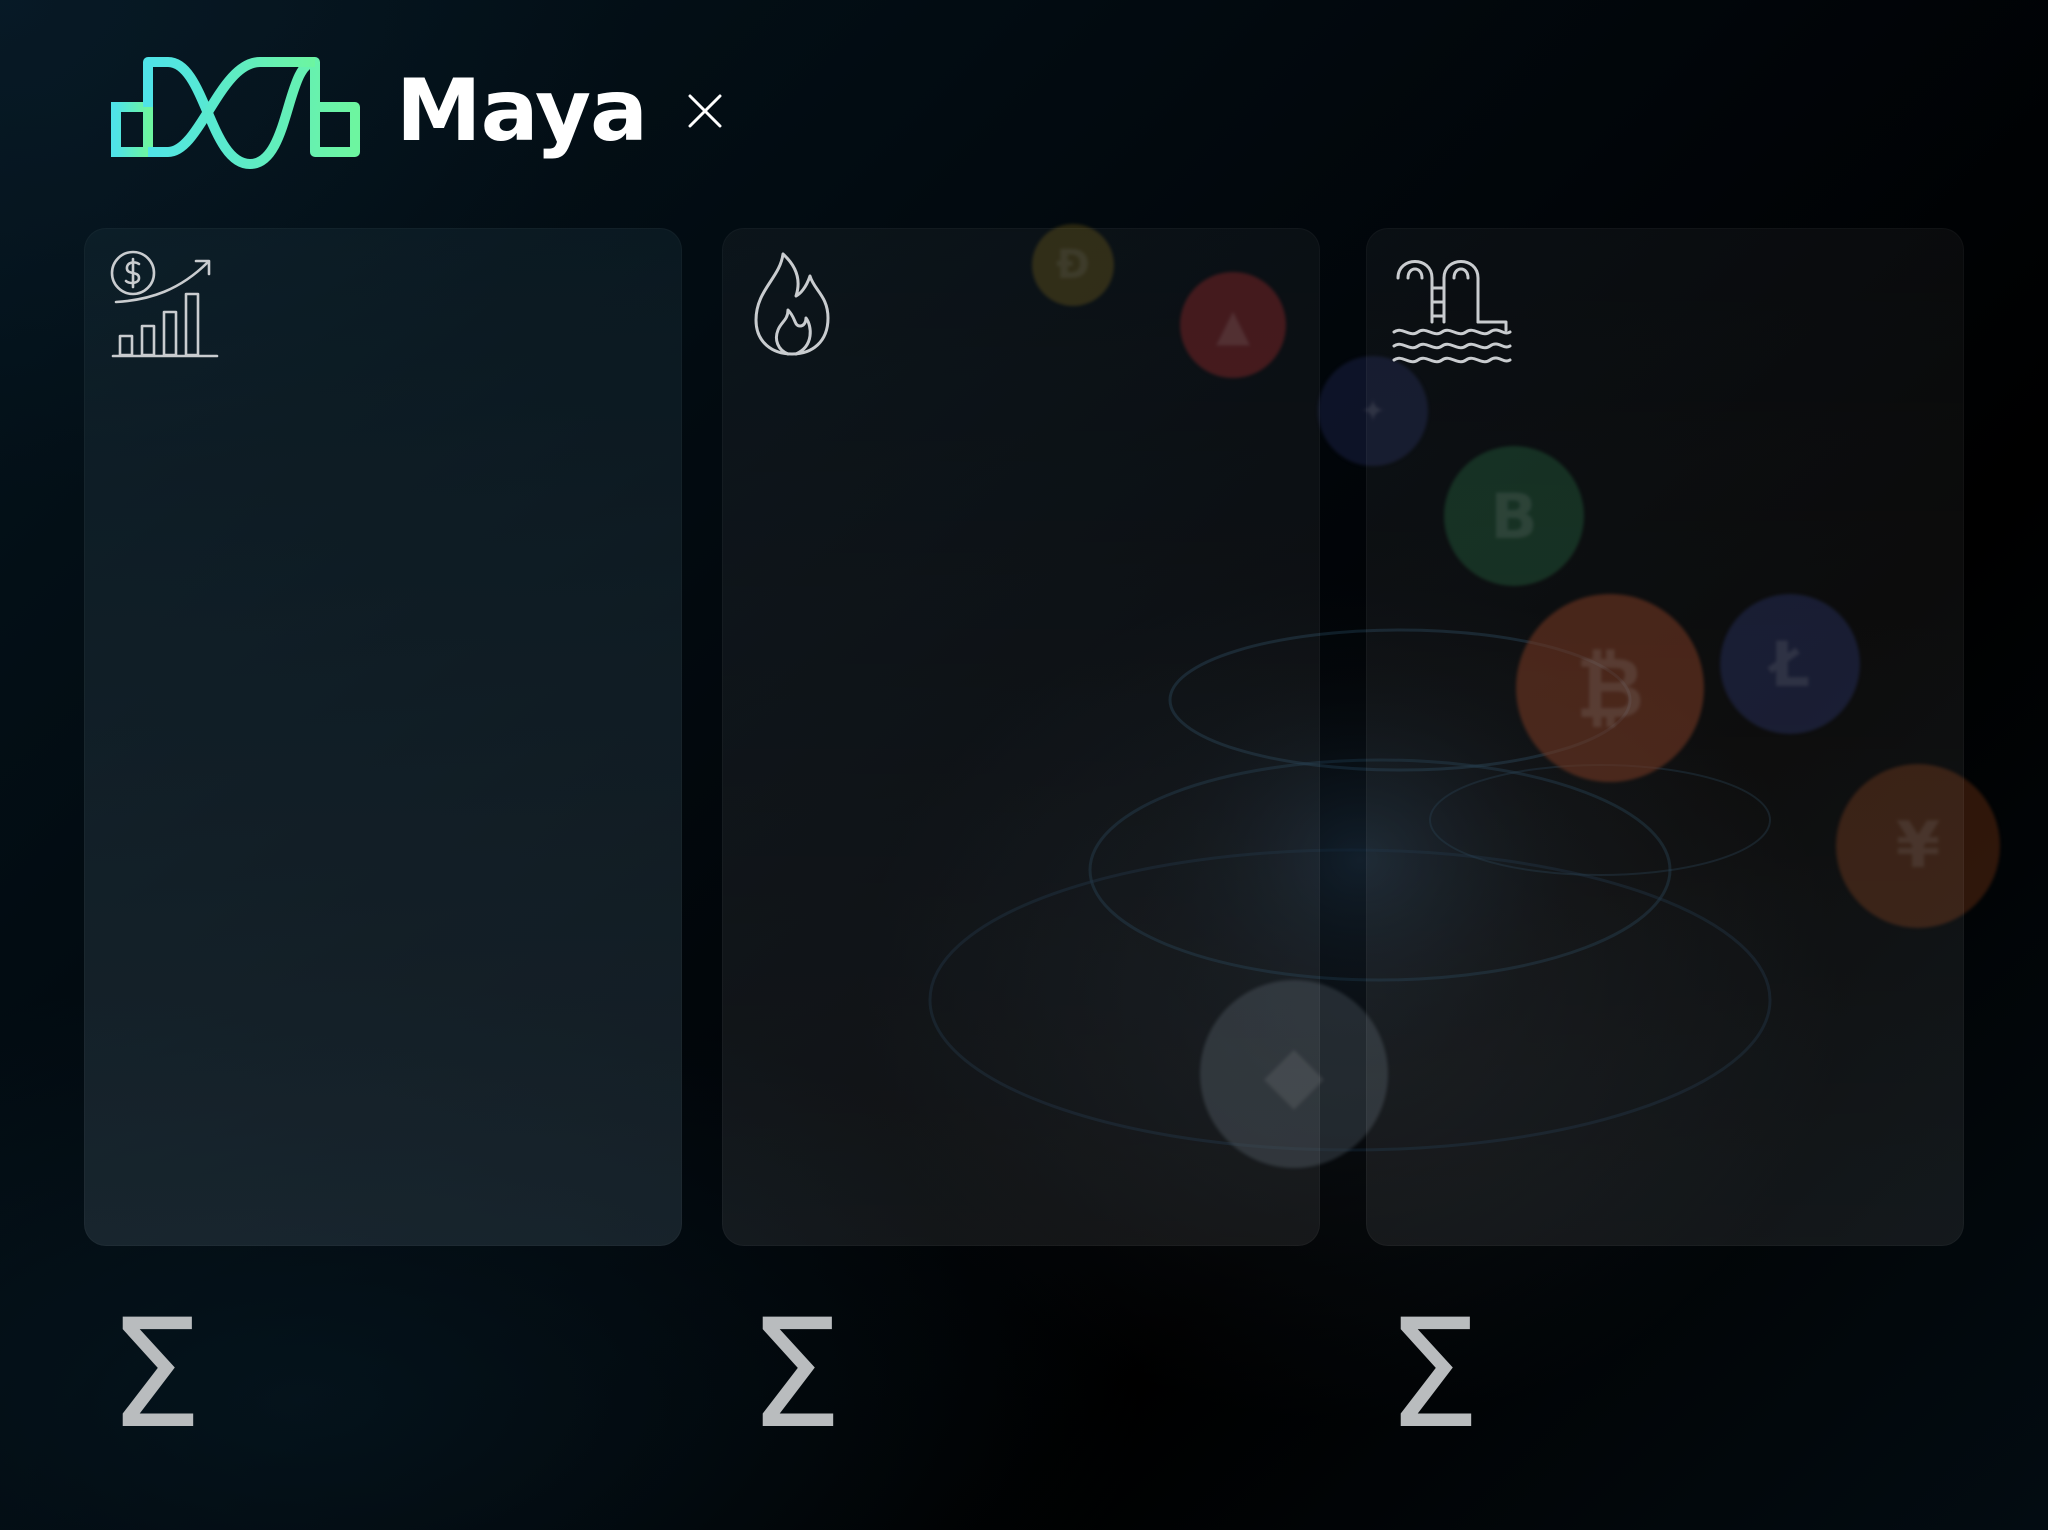 The width and height of the screenshot is (2048, 1530). What do you see at coordinates (155, 1375) in the screenshot?
I see `total-sigma-1: Σ` at bounding box center [155, 1375].